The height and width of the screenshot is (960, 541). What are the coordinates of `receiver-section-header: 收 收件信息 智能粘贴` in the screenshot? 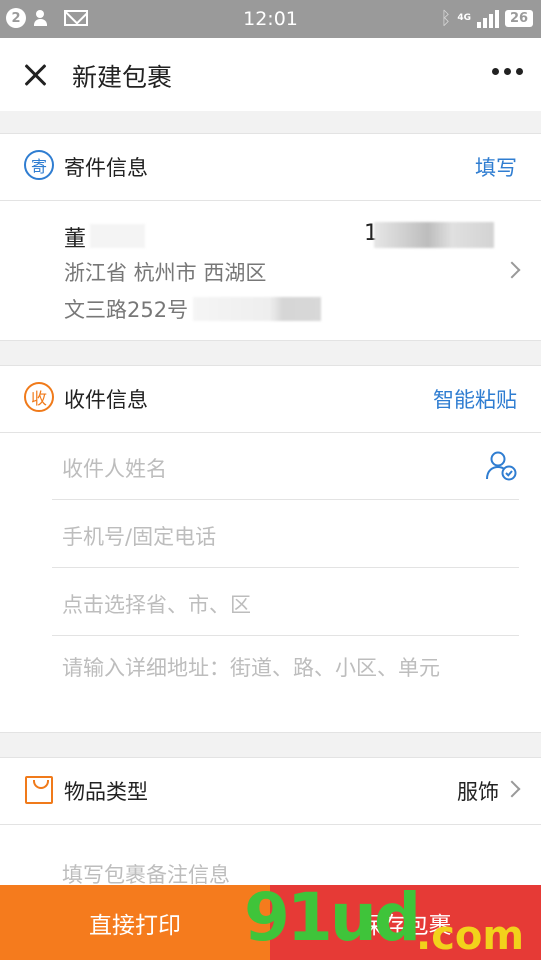 It's located at (270, 398).